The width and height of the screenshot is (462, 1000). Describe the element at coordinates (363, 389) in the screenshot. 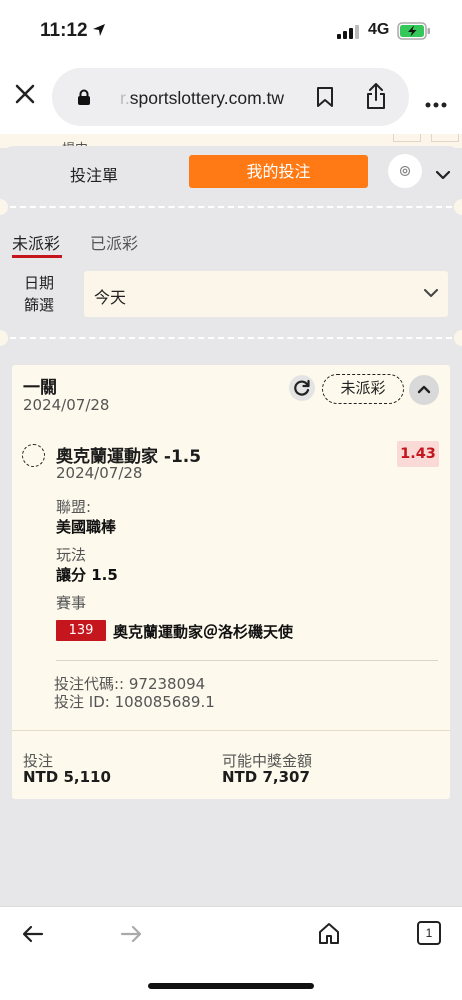

I see `status-badge: 未派彩` at that location.